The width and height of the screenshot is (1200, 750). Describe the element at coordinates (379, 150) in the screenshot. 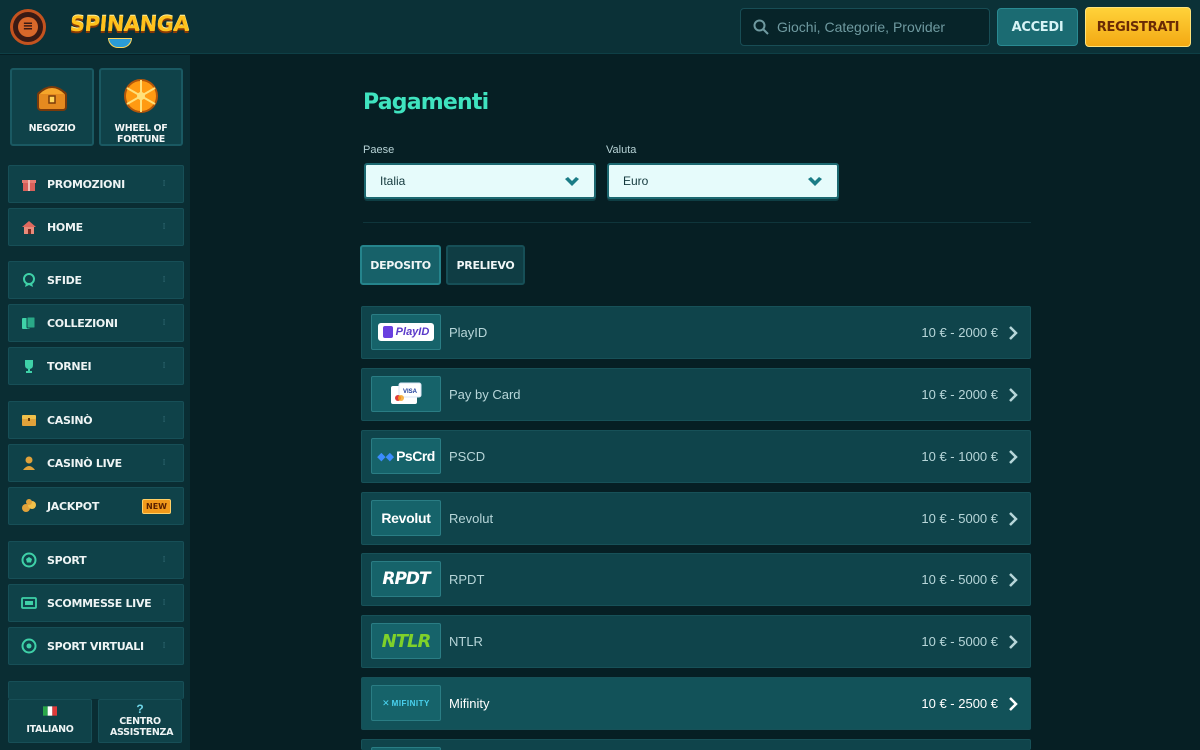

I see `country-label: Paese` at that location.